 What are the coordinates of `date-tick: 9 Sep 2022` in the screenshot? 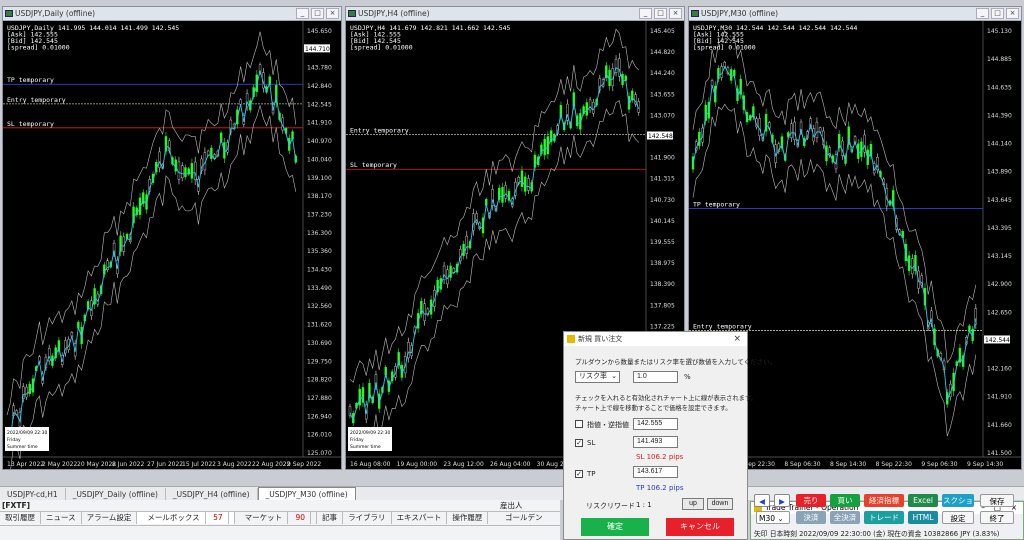 It's located at (304, 464).